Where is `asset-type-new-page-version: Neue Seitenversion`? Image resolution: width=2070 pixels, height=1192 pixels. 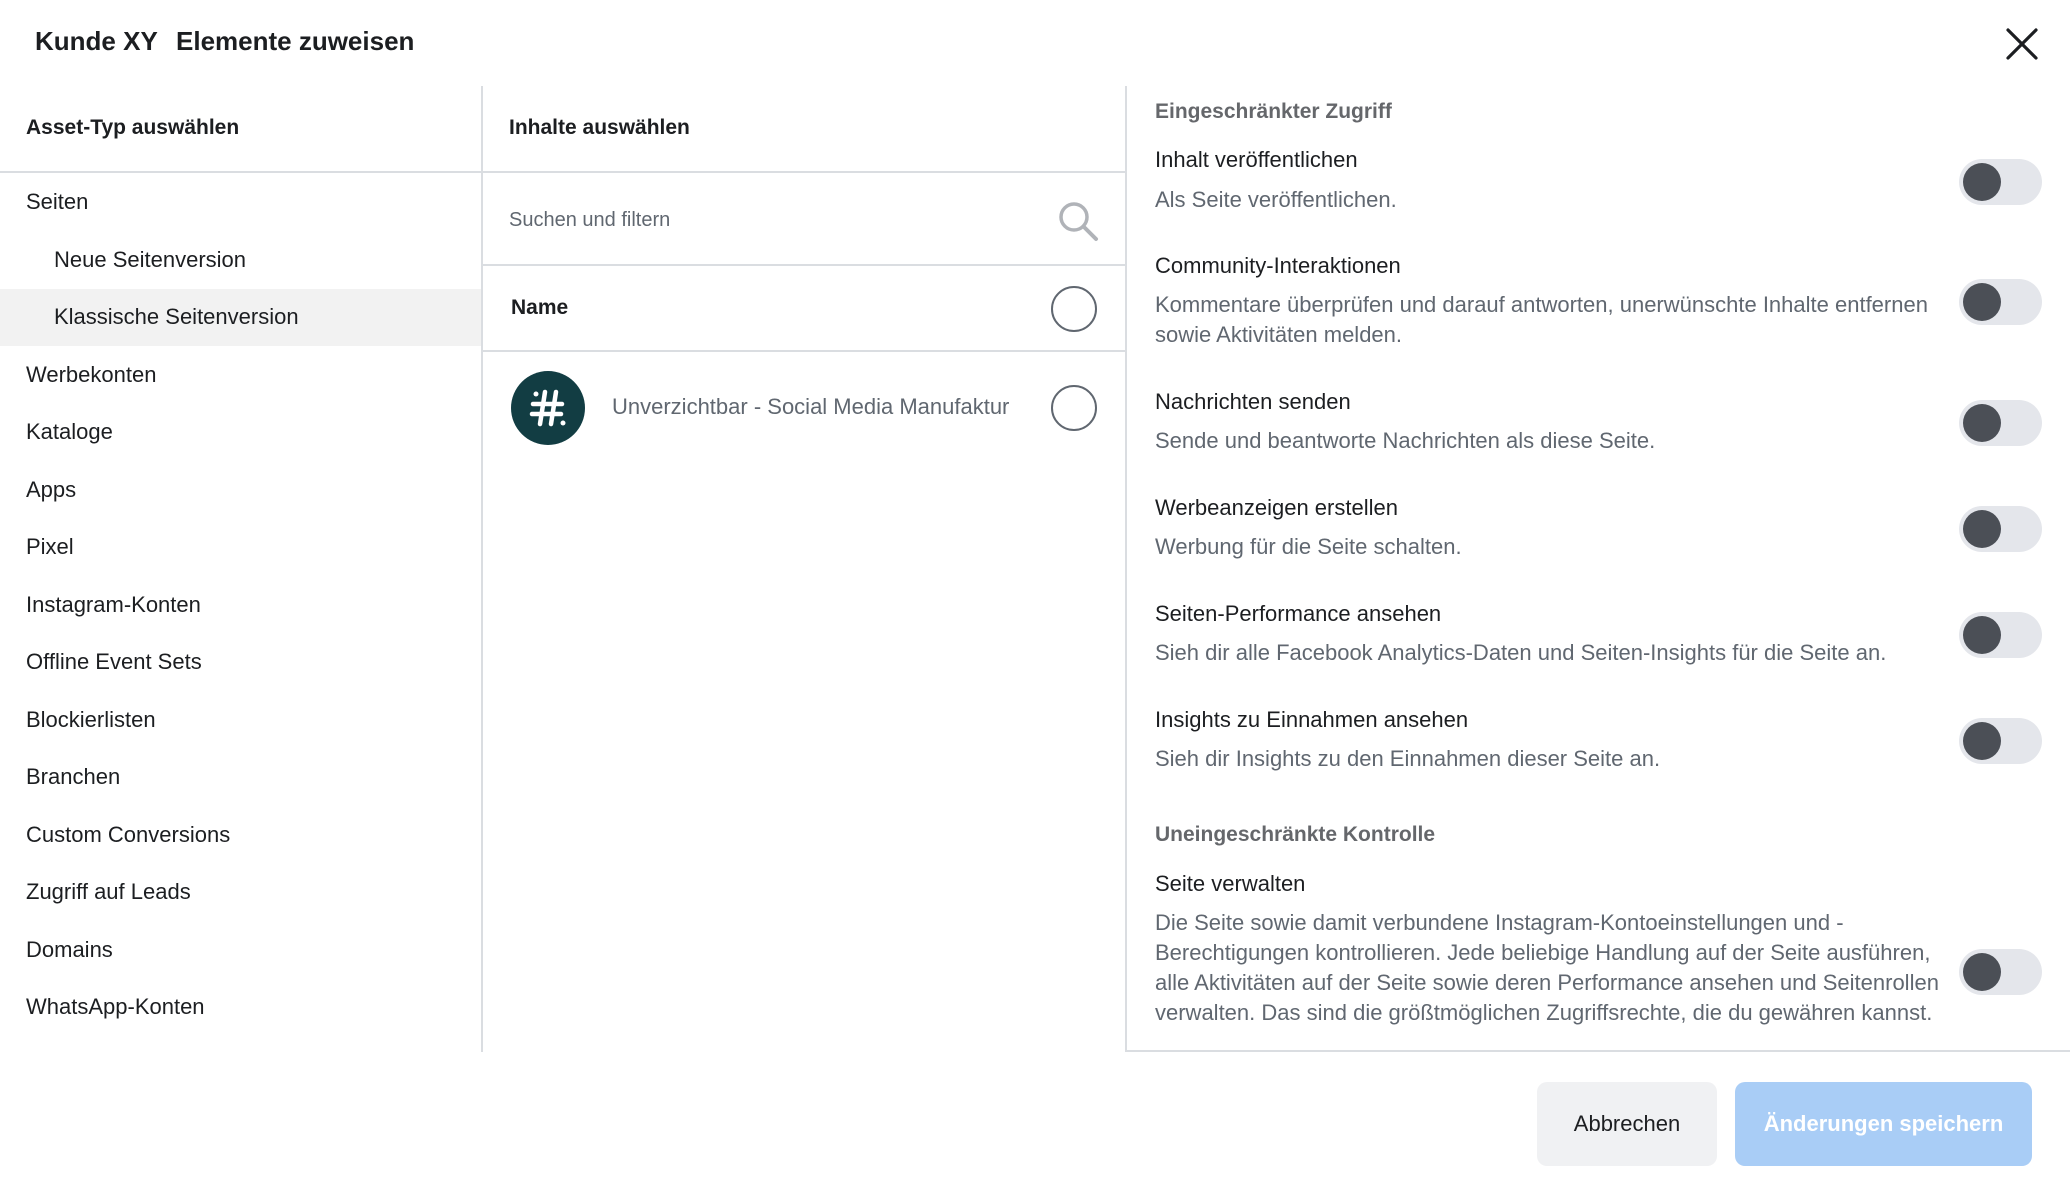
asset-type-new-page-version: Neue Seitenversion is located at coordinates (240, 260).